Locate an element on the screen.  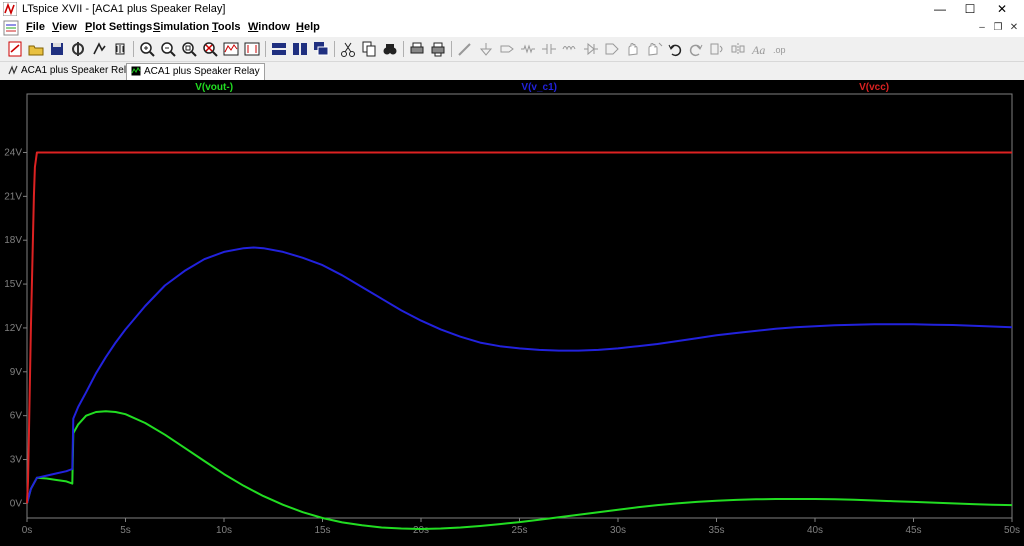
x-tick-label: 50s is located at coordinates (1012, 530).